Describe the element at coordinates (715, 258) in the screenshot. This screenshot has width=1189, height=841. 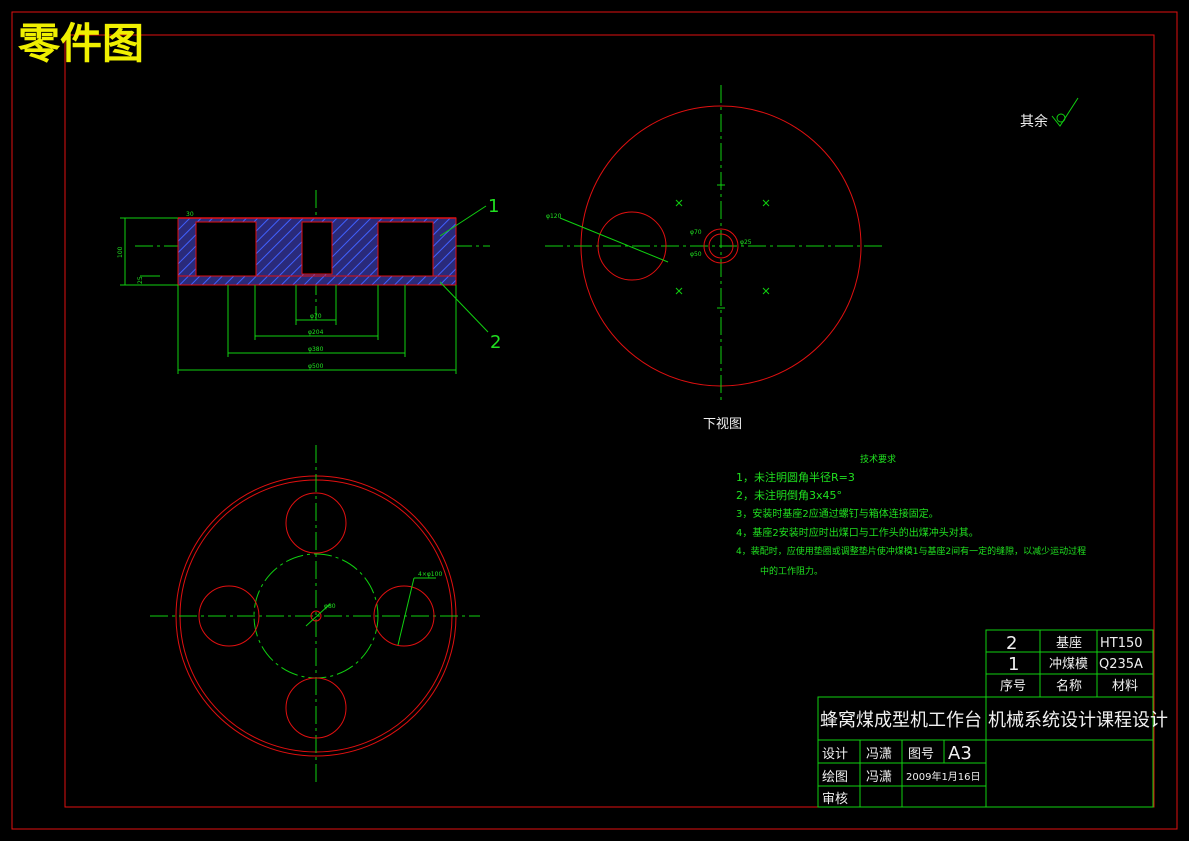
I see `bottom-view: φ120 φ70 φ50 φ25 下视图` at that location.